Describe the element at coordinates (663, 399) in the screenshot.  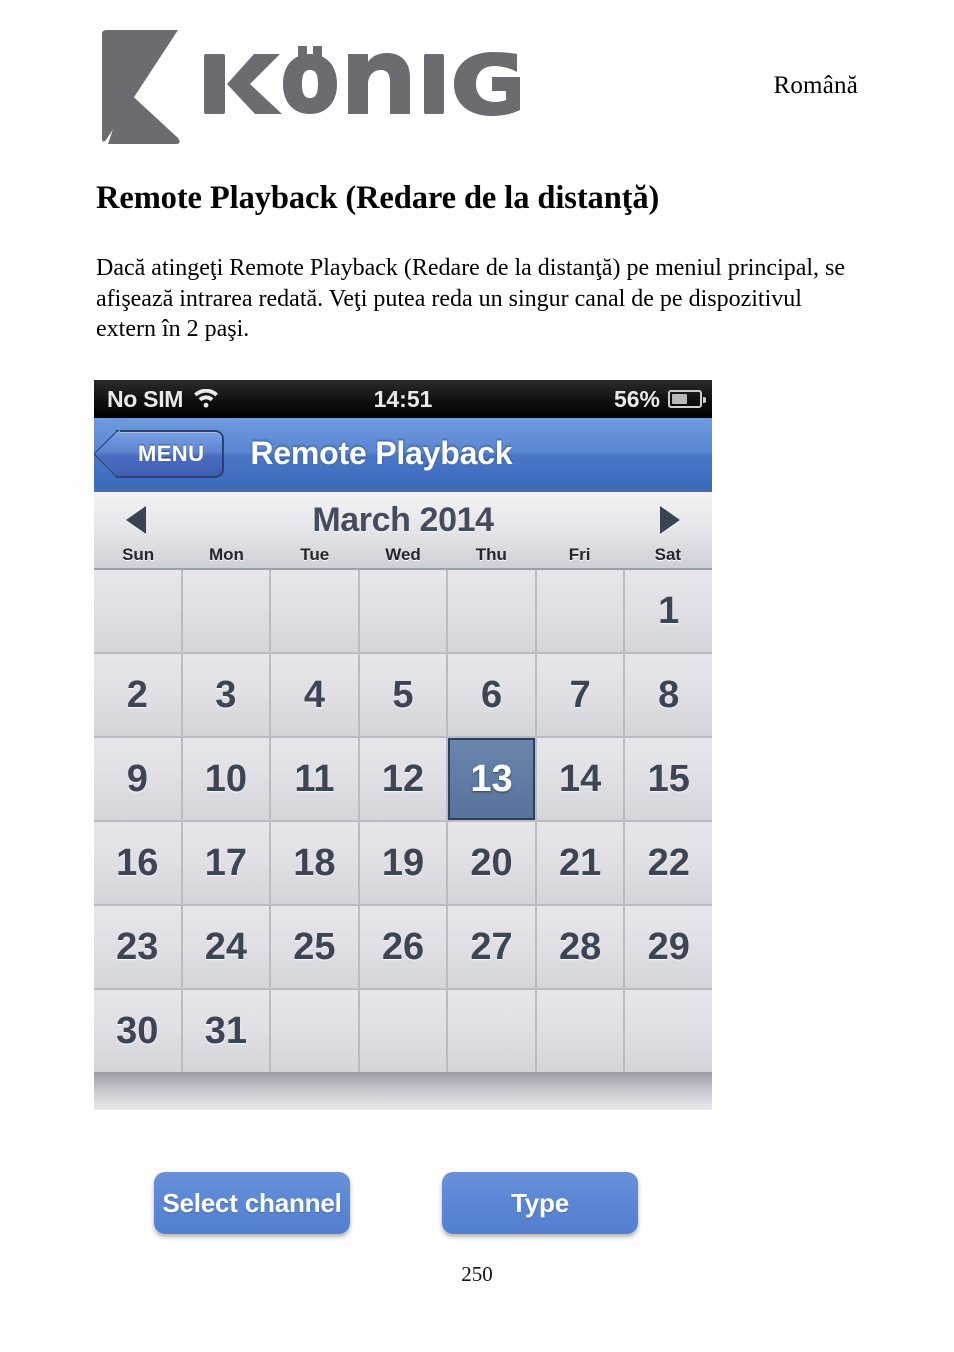
I see `status-bar-right: 56%` at that location.